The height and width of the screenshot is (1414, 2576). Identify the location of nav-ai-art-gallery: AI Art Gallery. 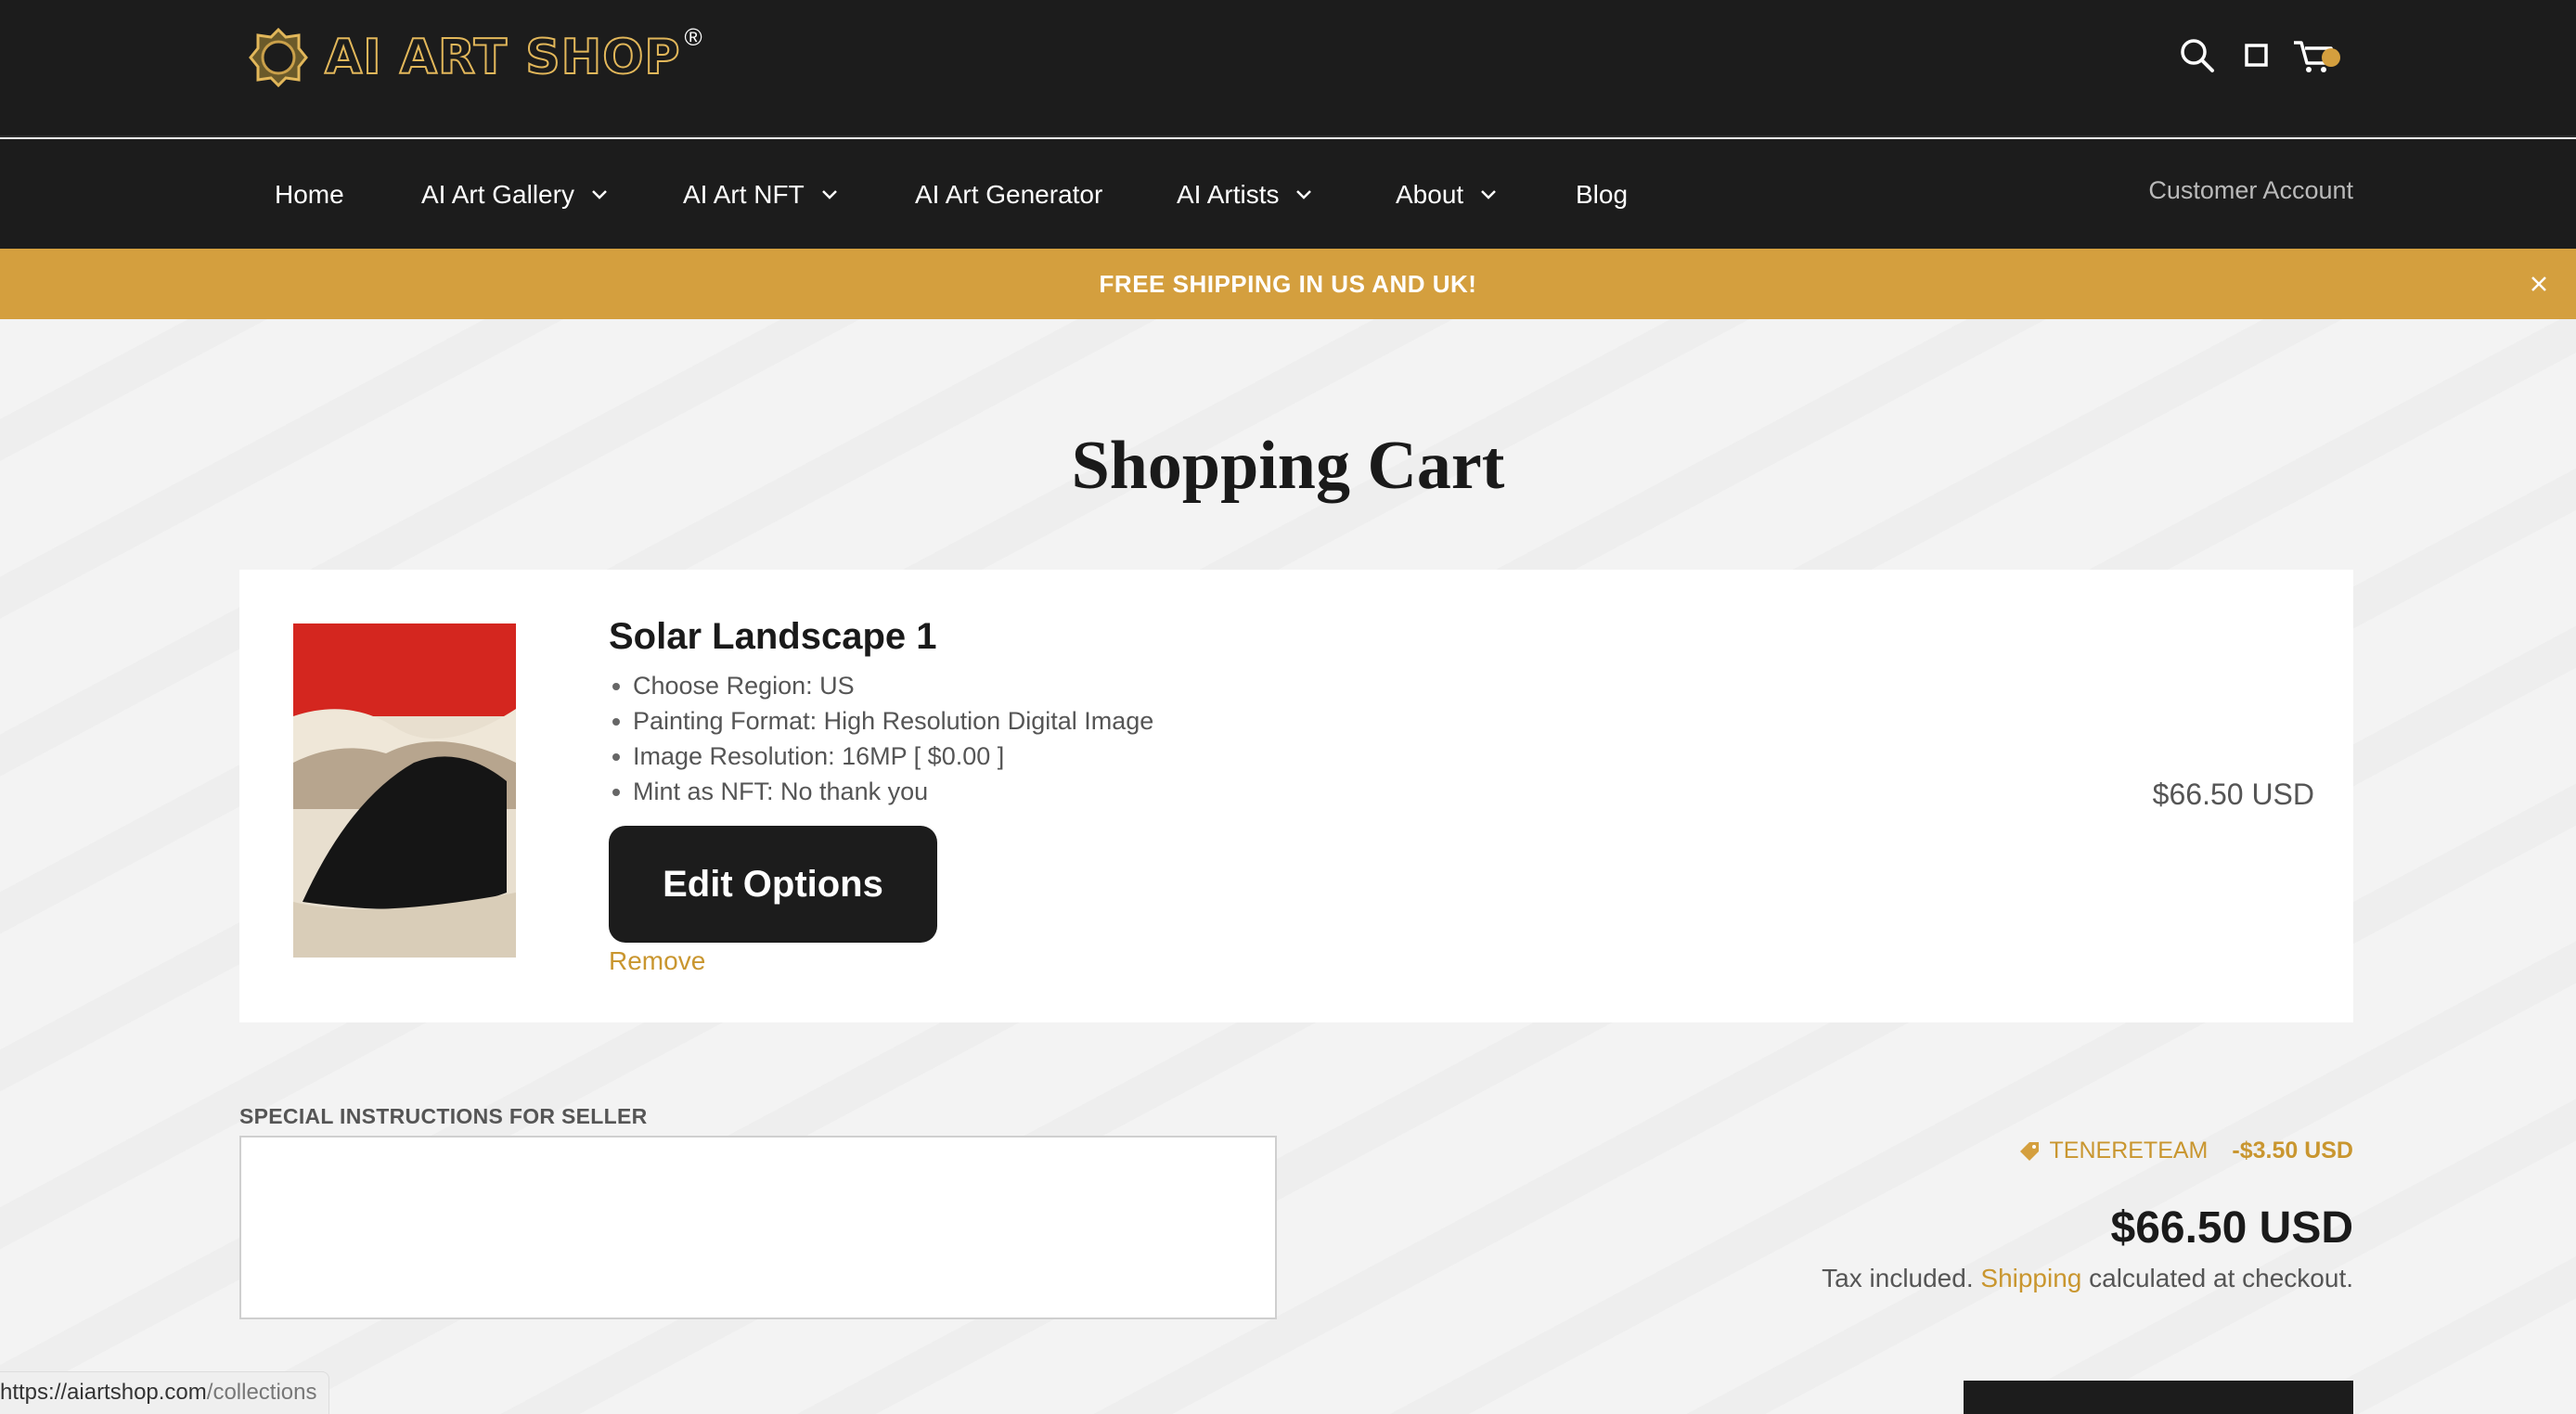
(514, 194).